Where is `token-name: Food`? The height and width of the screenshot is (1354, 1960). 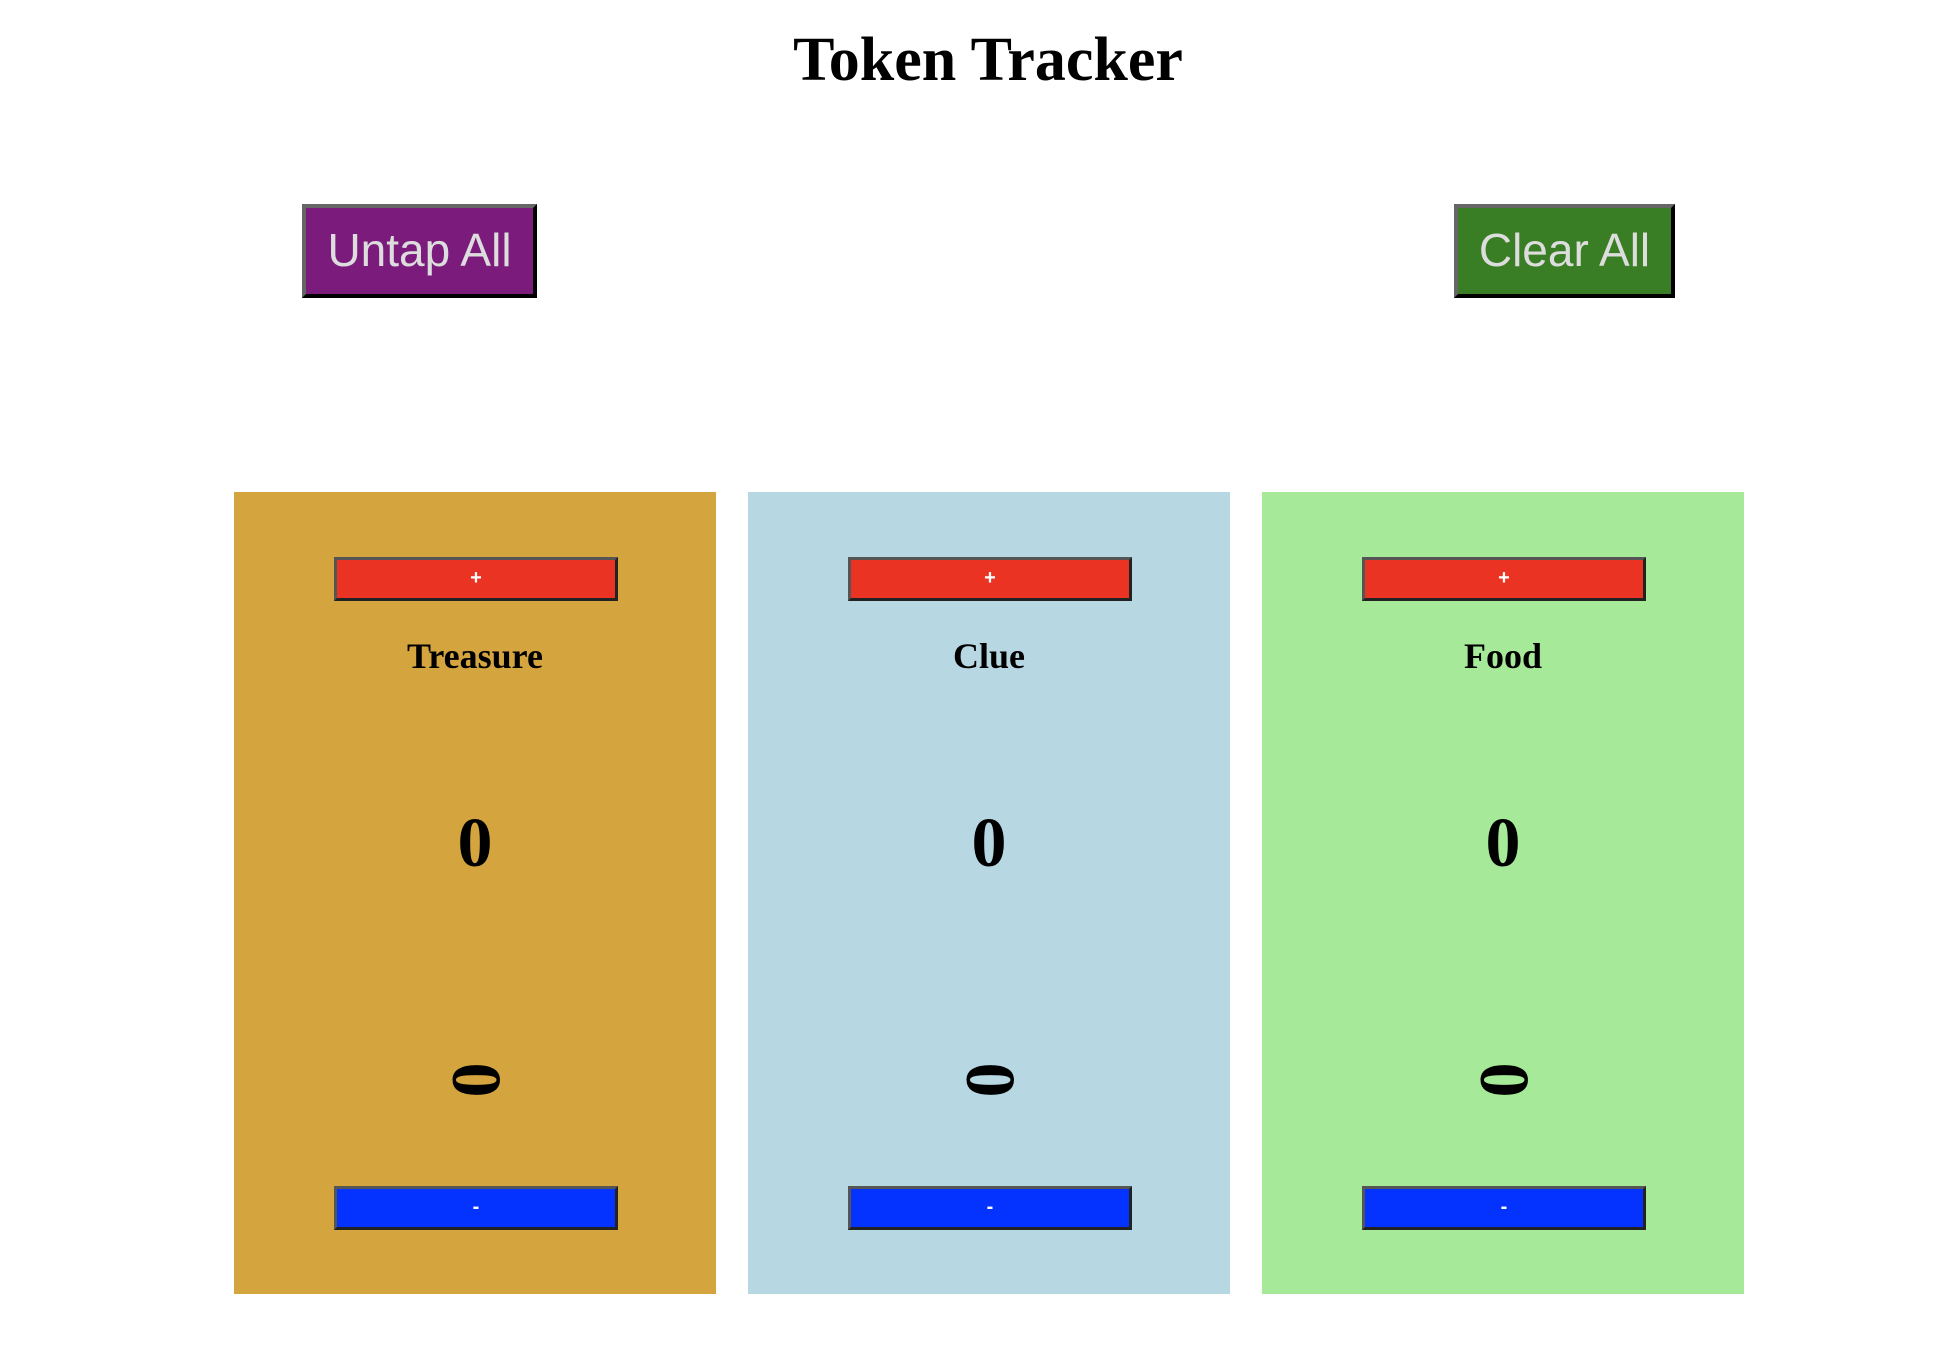 token-name: Food is located at coordinates (1502, 656).